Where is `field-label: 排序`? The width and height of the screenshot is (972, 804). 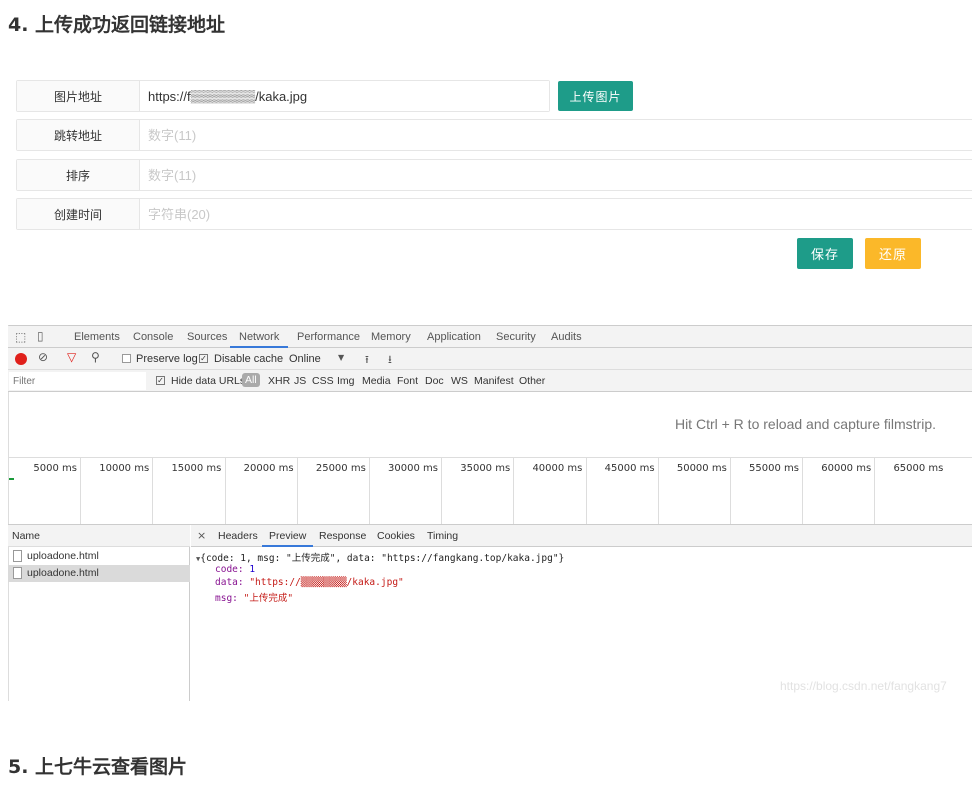
field-label: 排序 is located at coordinates (78, 175).